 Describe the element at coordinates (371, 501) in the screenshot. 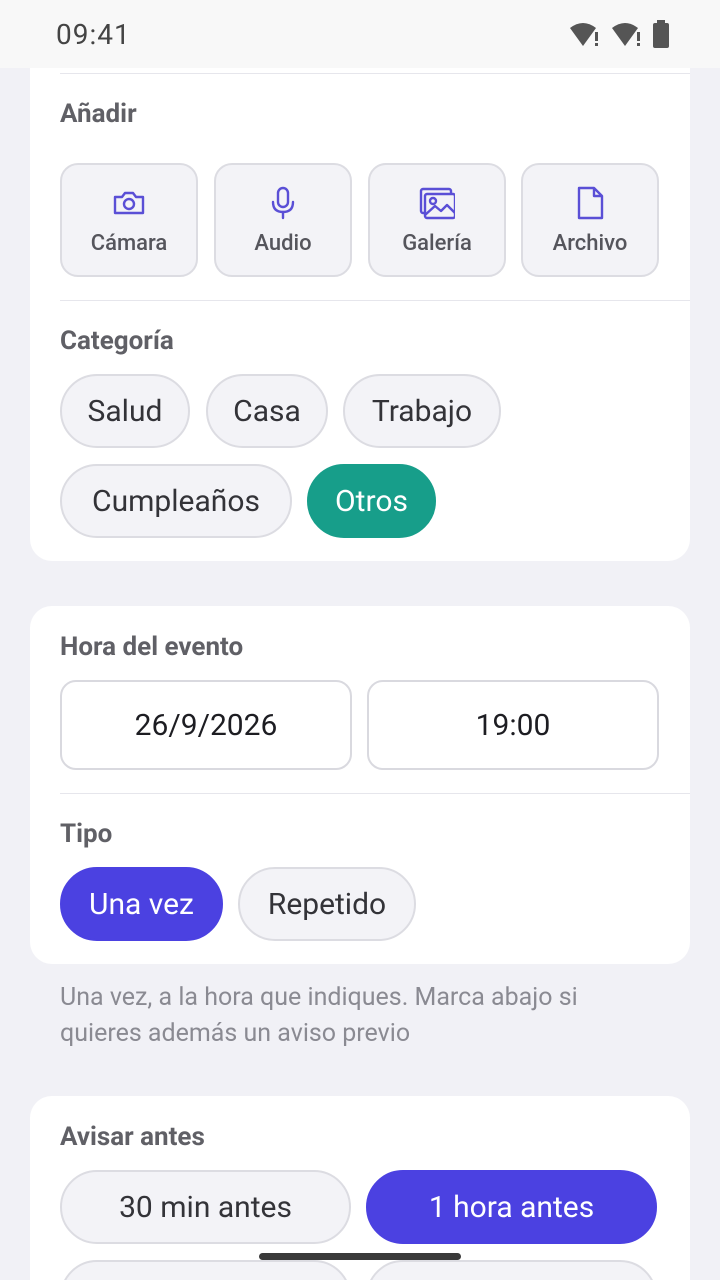

I see `category-chip-otros-selected: Otros` at that location.